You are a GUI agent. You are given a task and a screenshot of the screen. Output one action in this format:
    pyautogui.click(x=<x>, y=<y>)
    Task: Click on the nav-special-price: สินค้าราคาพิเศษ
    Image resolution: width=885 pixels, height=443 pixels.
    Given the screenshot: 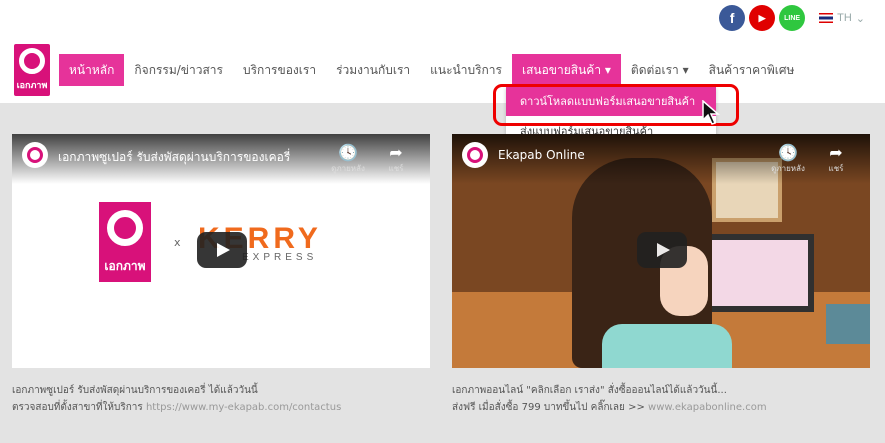 What is the action you would take?
    pyautogui.click(x=752, y=70)
    